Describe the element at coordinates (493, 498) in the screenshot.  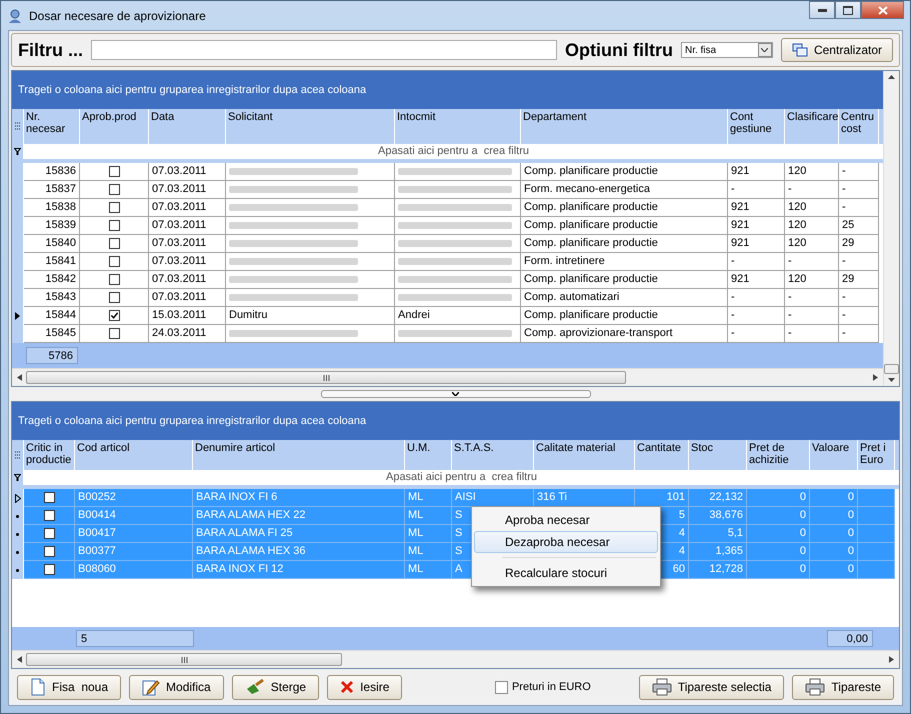
I see `table-cell: AISI` at that location.